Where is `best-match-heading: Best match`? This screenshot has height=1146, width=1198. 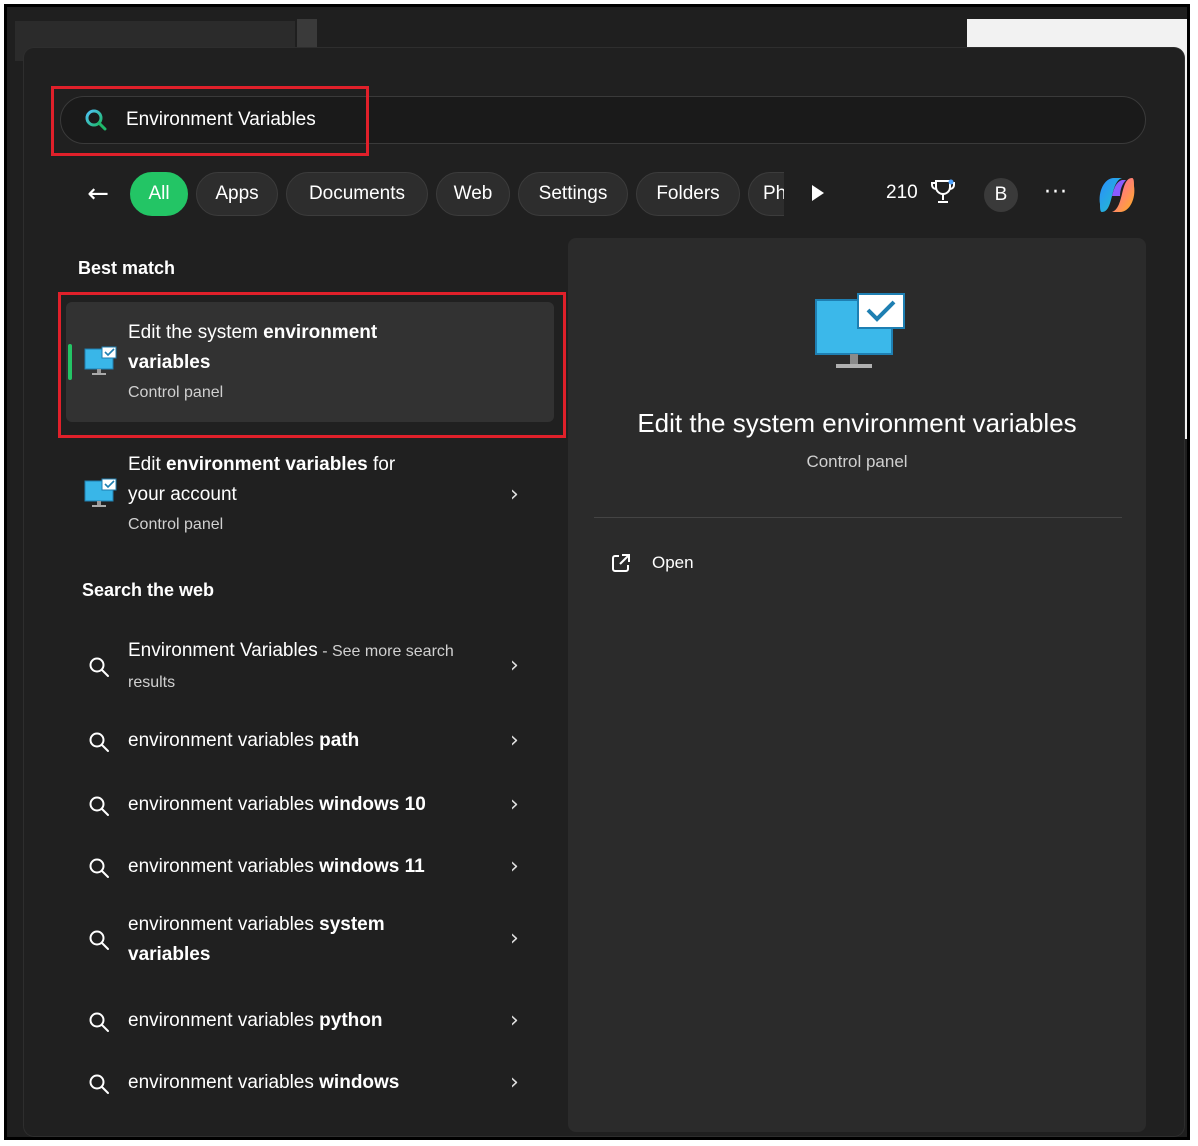
best-match-heading: Best match is located at coordinates (127, 268).